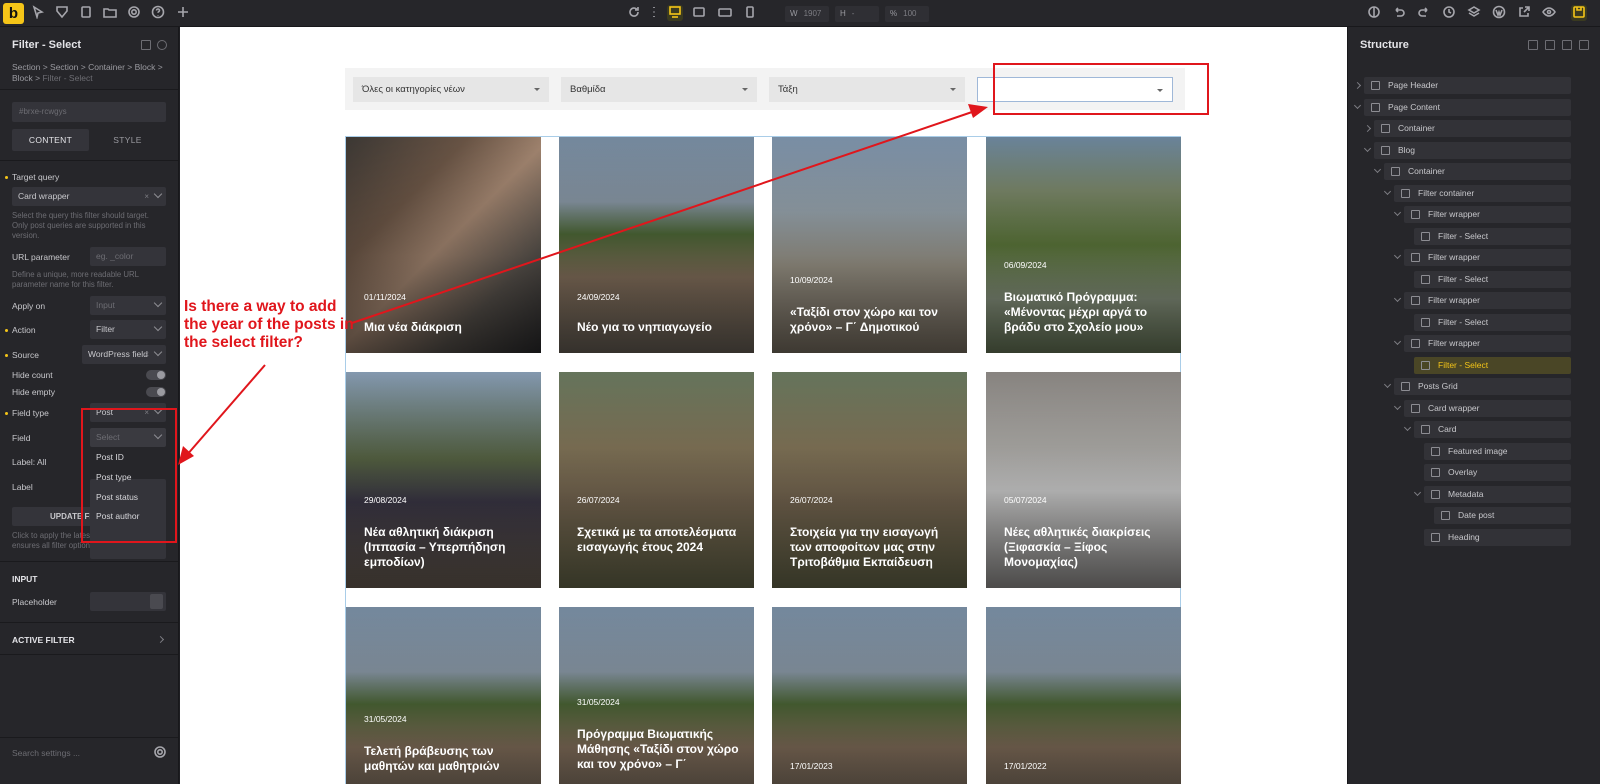 The width and height of the screenshot is (1600, 784). What do you see at coordinates (1447, 429) in the screenshot?
I see `tree-node-label: Card` at bounding box center [1447, 429].